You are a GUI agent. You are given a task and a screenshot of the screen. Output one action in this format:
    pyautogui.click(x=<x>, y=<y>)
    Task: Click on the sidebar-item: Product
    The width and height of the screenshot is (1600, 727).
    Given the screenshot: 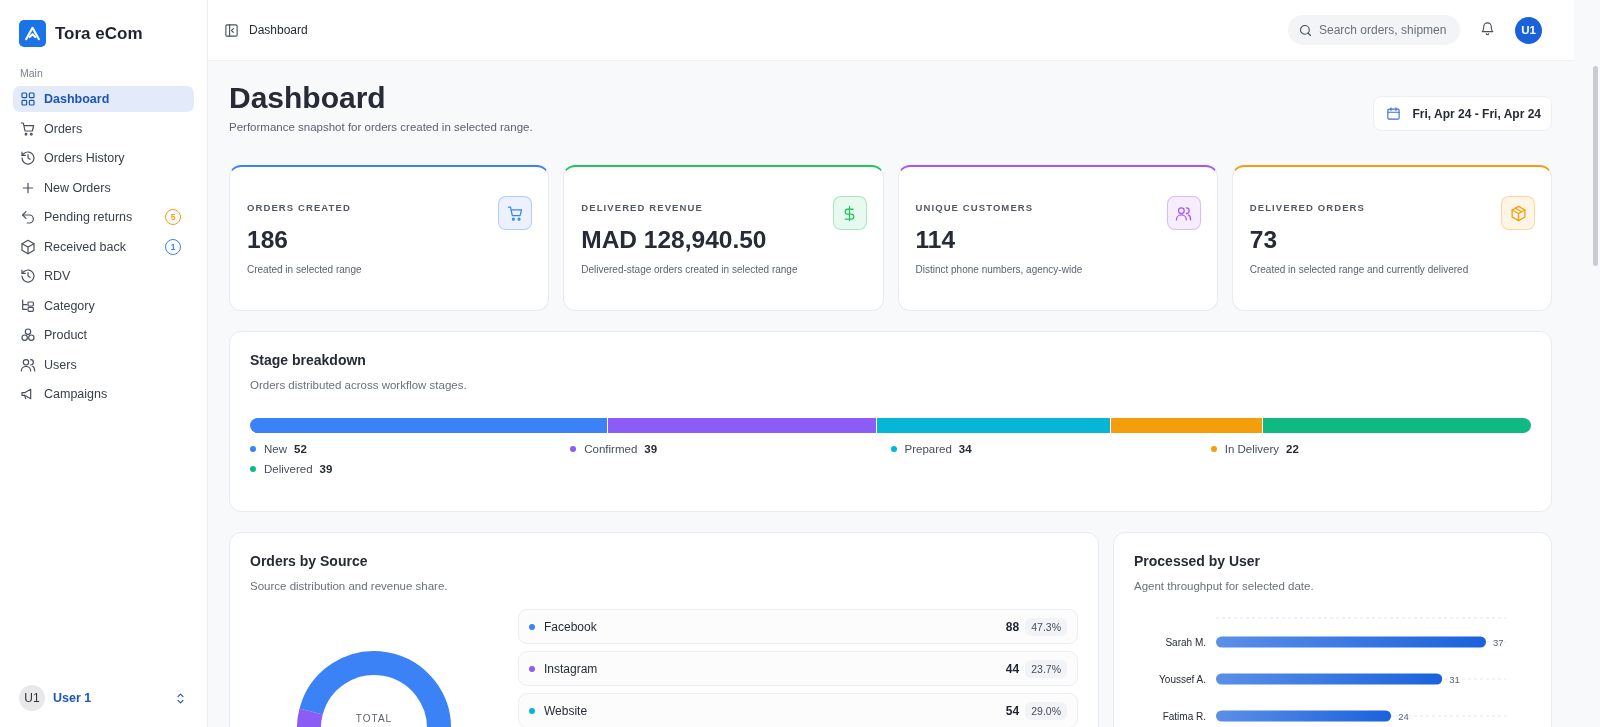 What is the action you would take?
    pyautogui.click(x=103, y=335)
    